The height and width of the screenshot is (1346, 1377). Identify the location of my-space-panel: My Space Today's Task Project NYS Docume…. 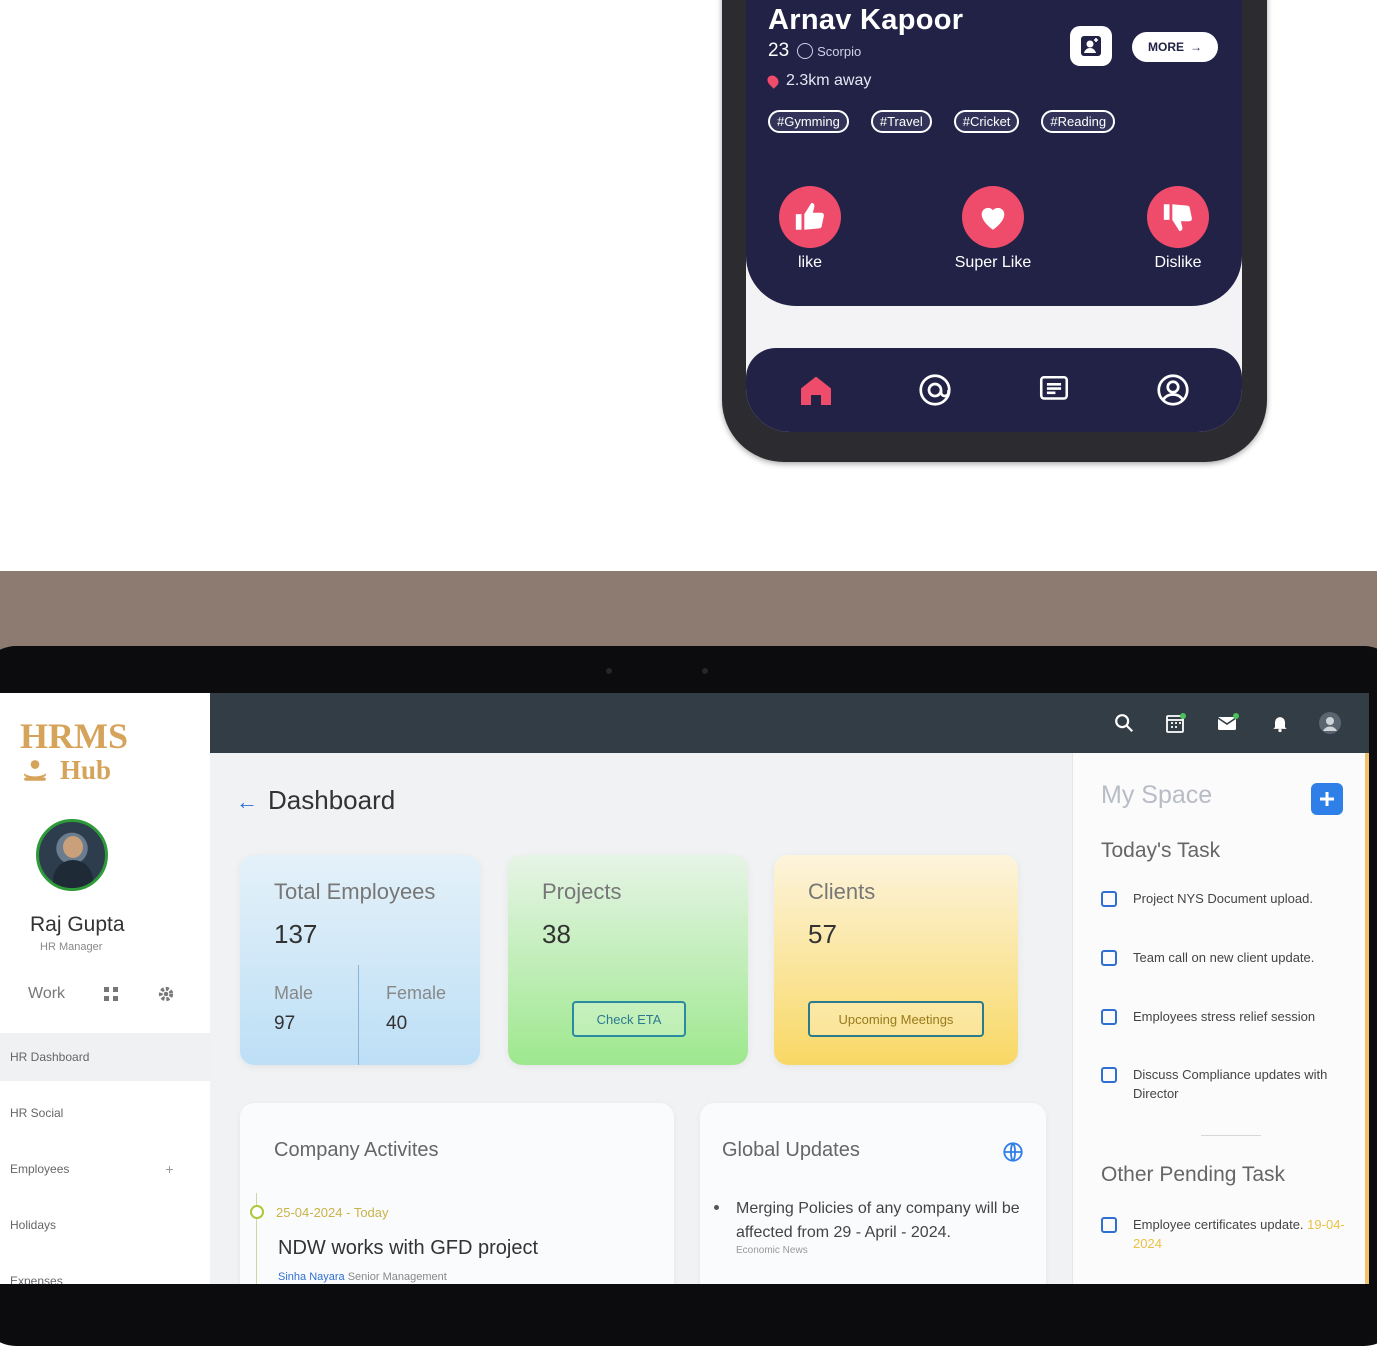
(1220, 1018).